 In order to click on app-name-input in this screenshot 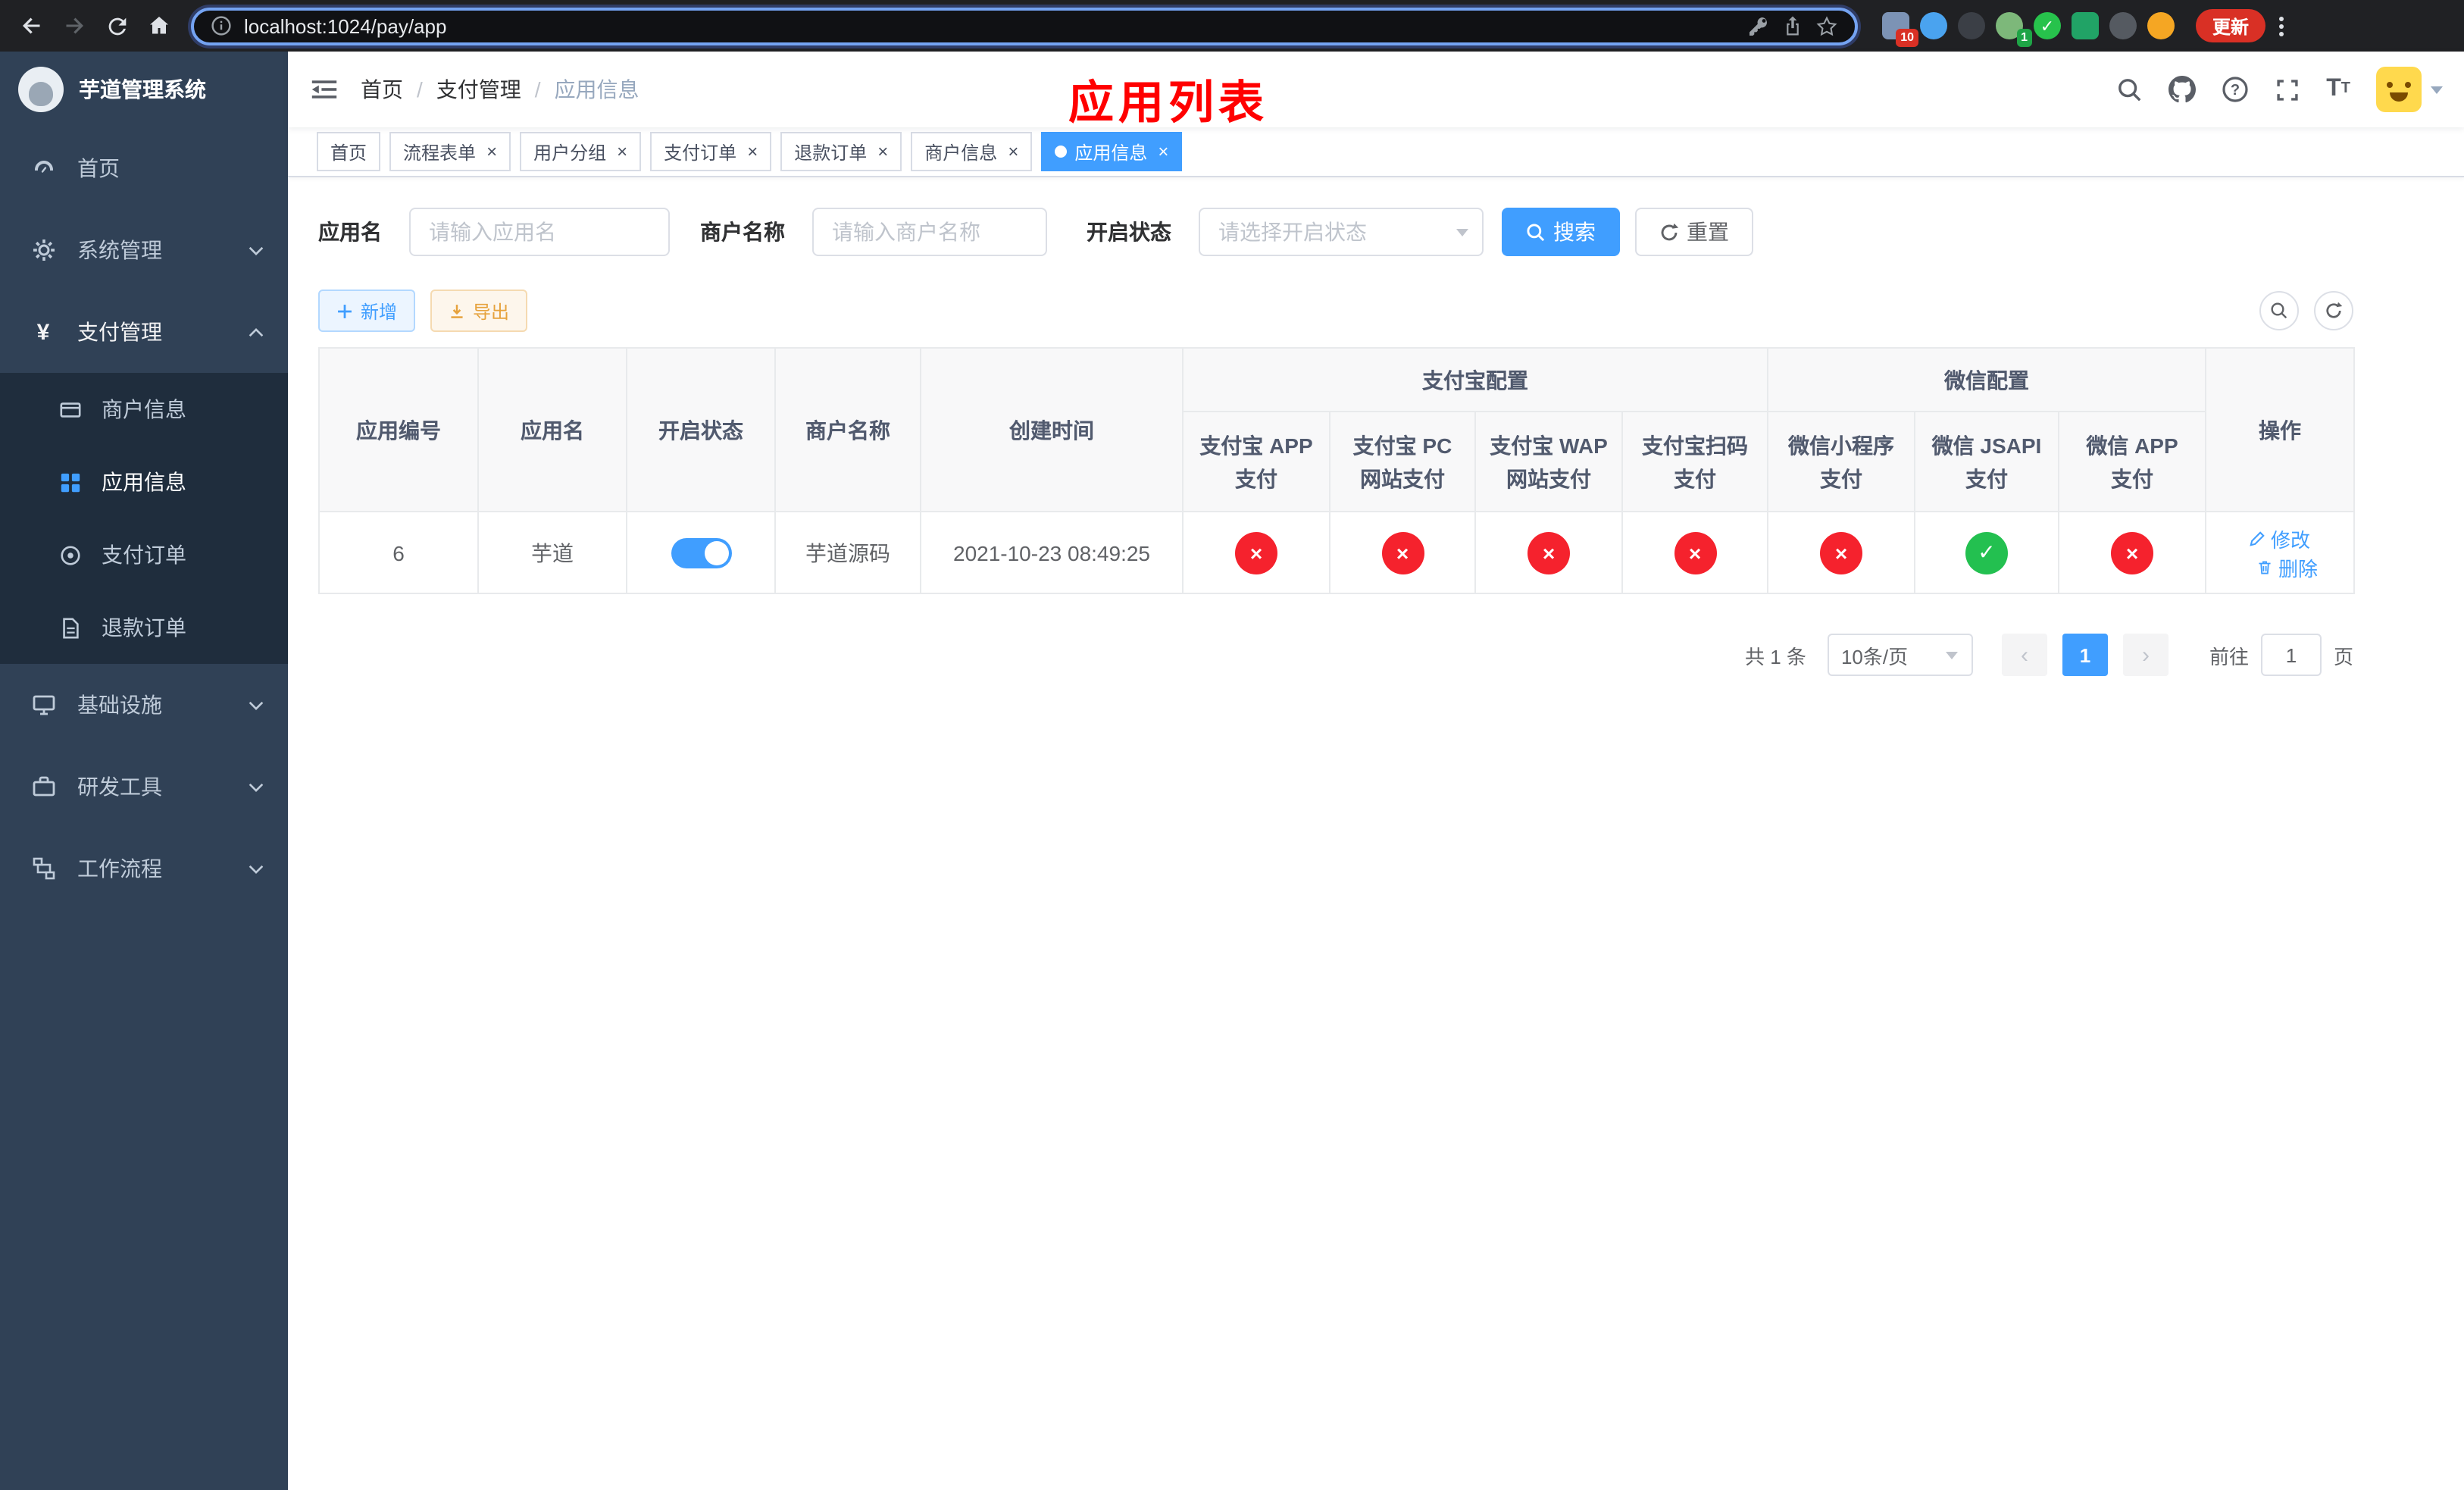, I will do `click(539, 232)`.